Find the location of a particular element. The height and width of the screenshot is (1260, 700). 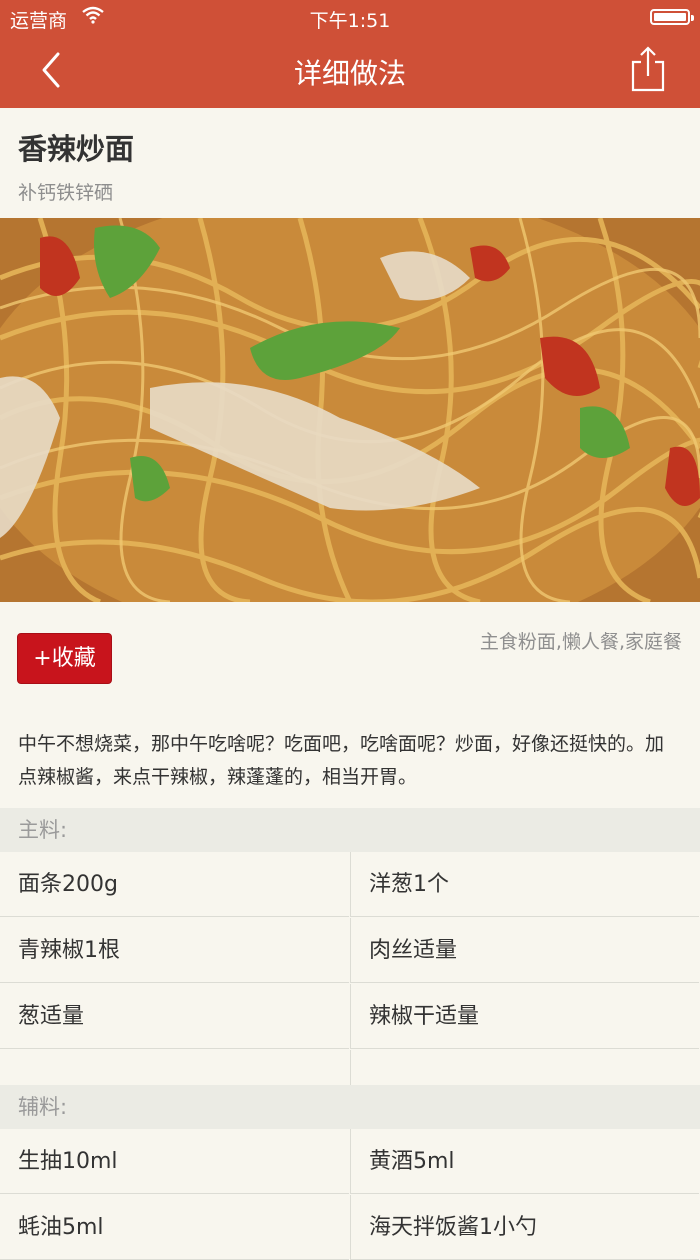

recipe-tags: 主食粉面,懒人餐,家庭餐 is located at coordinates (580, 642).